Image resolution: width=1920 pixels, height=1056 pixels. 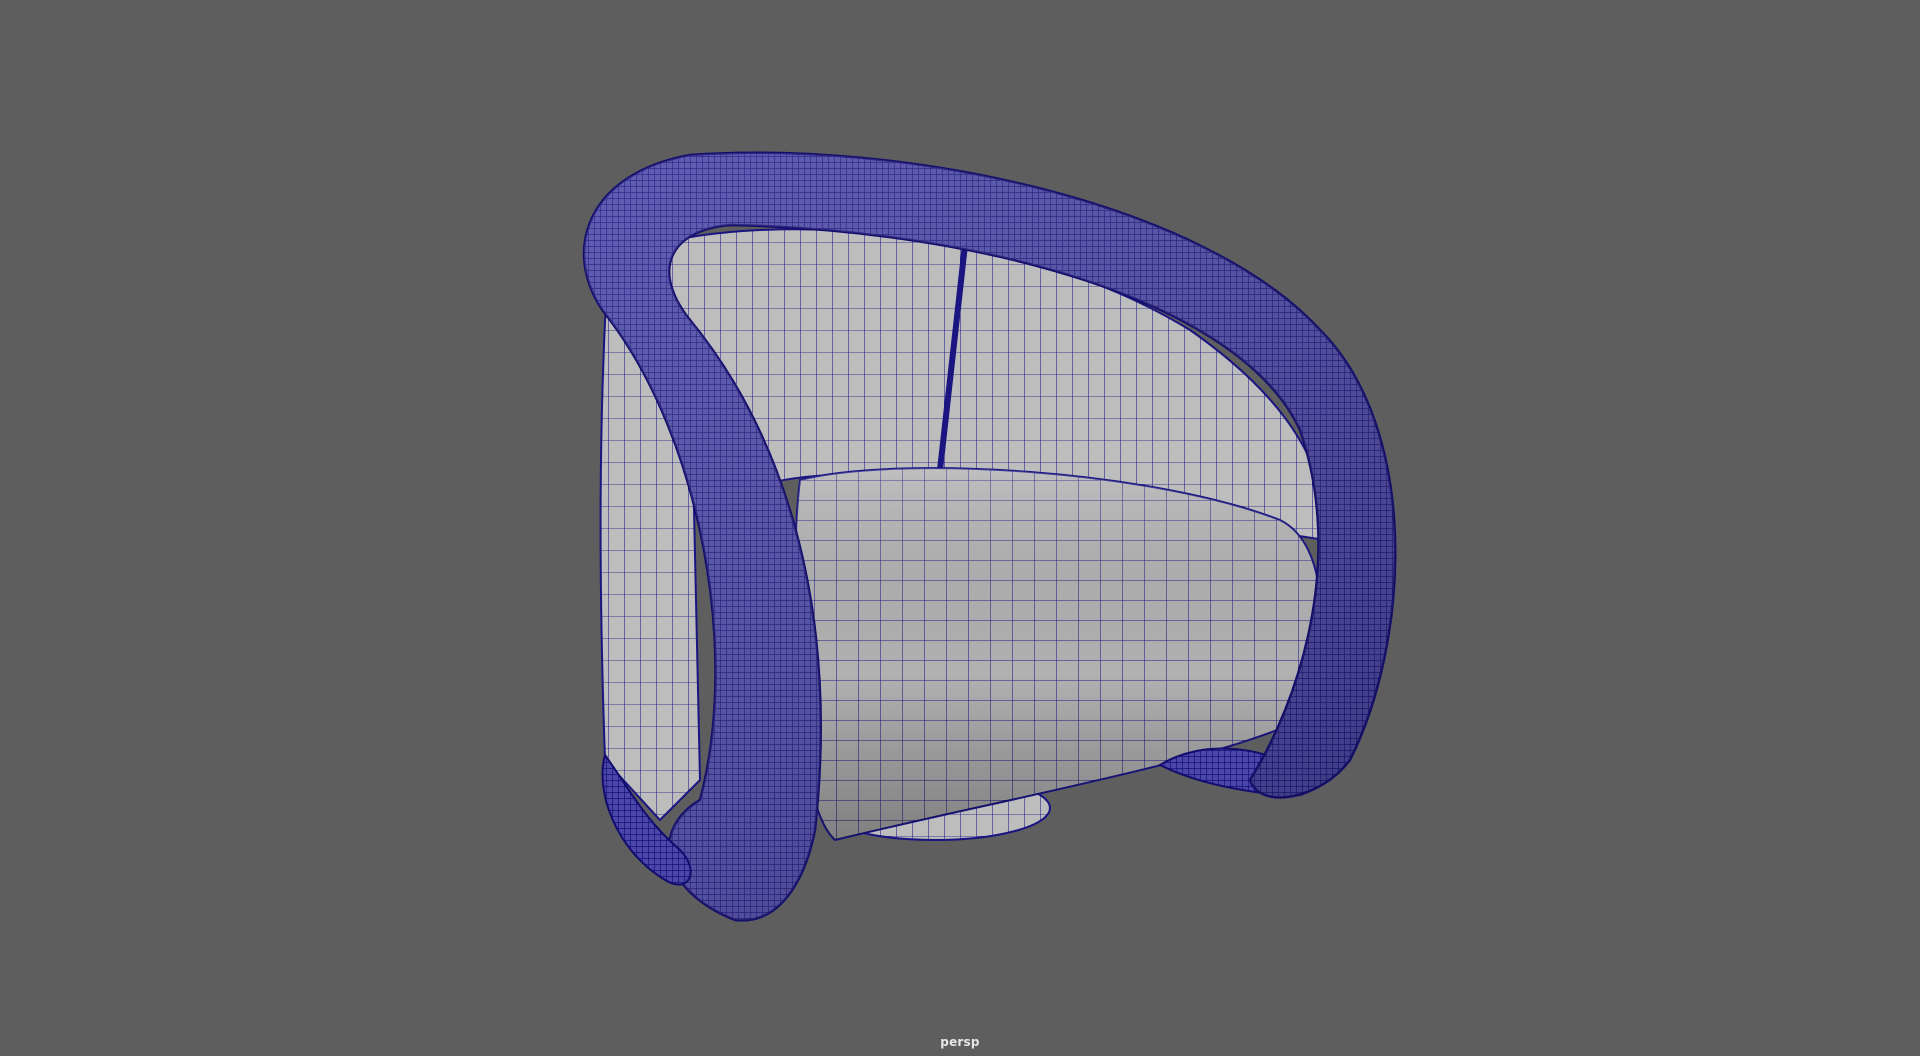 What do you see at coordinates (960, 1042) in the screenshot?
I see `camera-name-label: persp` at bounding box center [960, 1042].